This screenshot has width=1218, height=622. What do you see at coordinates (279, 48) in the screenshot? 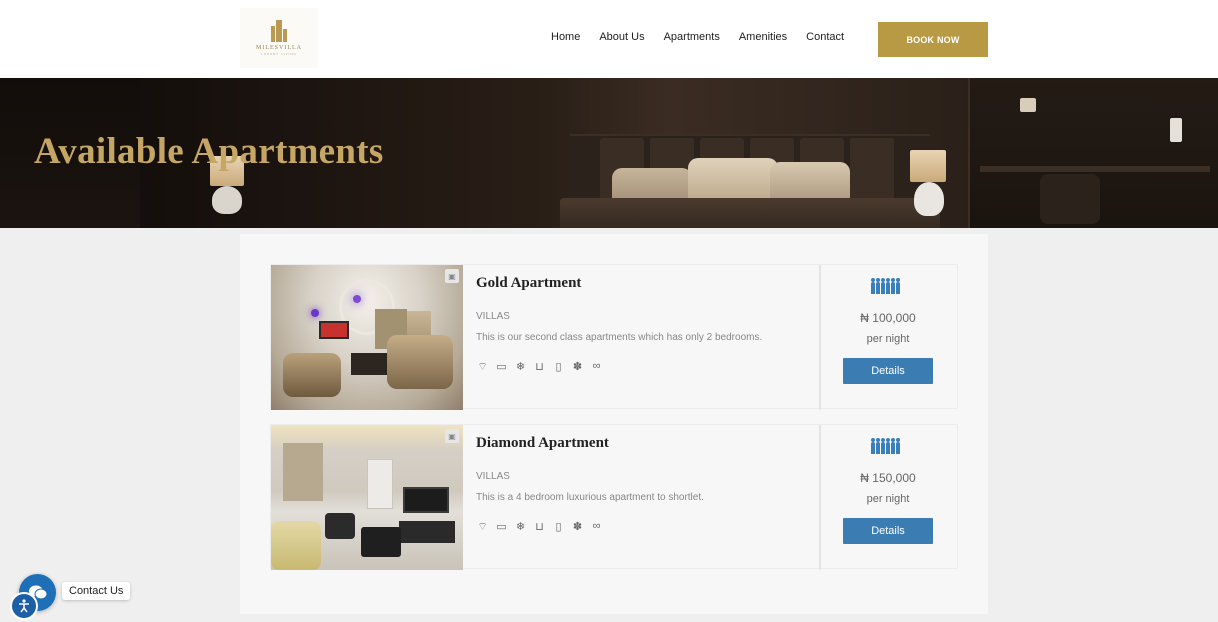
I see `logo-text: MILESVILLA` at bounding box center [279, 48].